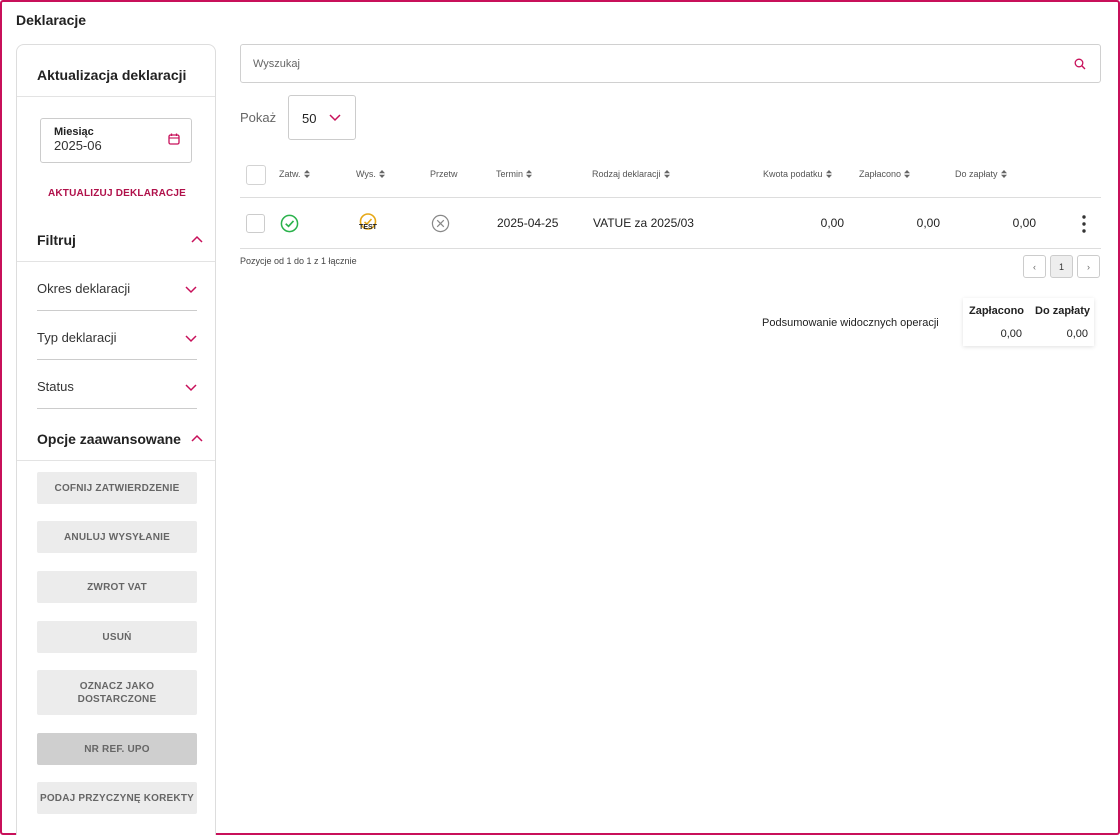 The height and width of the screenshot is (835, 1120). I want to click on update-section-title: Aktualizacja deklaracji, so click(116, 71).